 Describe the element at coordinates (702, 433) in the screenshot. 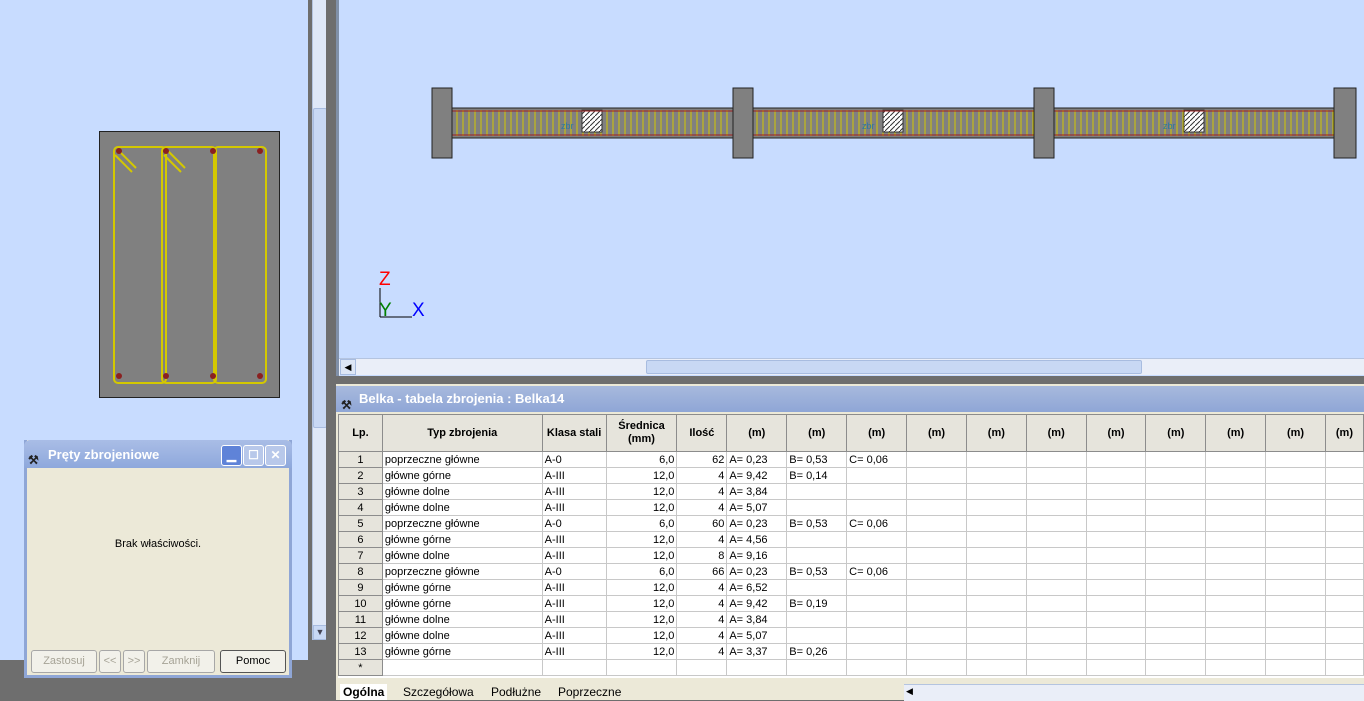

I see `column-header: Ilość` at that location.